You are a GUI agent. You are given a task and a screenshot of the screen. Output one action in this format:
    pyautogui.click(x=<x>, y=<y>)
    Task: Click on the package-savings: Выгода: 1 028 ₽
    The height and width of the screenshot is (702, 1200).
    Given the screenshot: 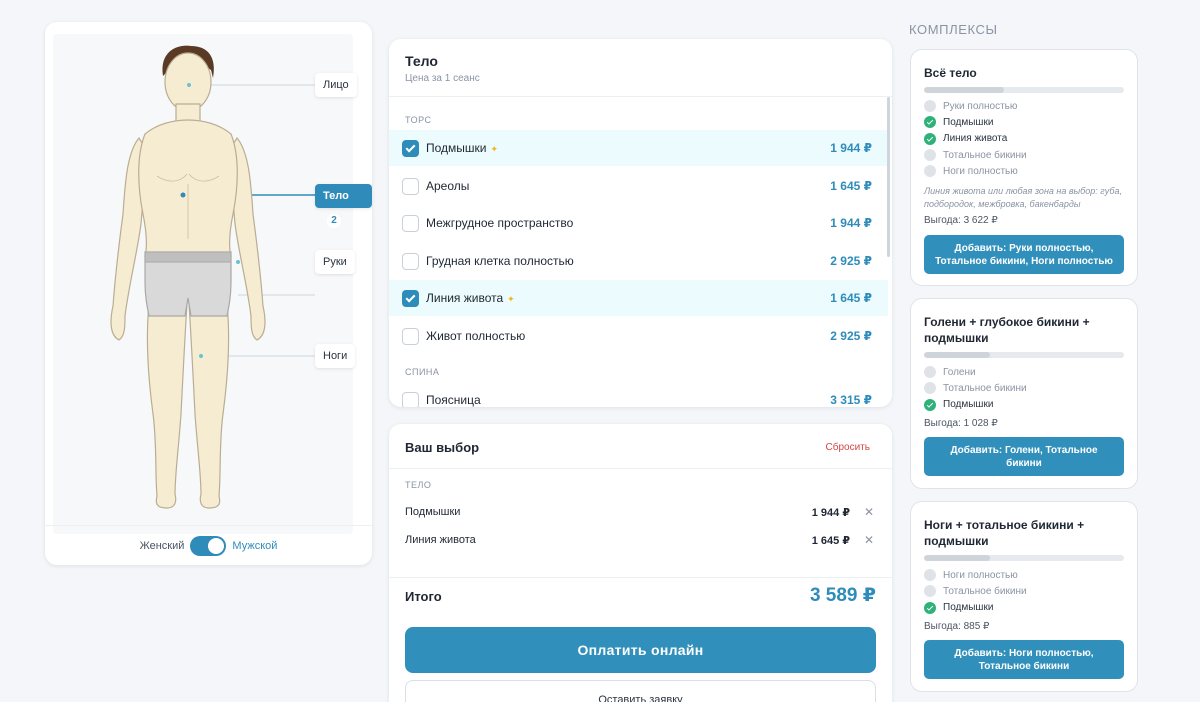 What is the action you would take?
    pyautogui.click(x=961, y=423)
    